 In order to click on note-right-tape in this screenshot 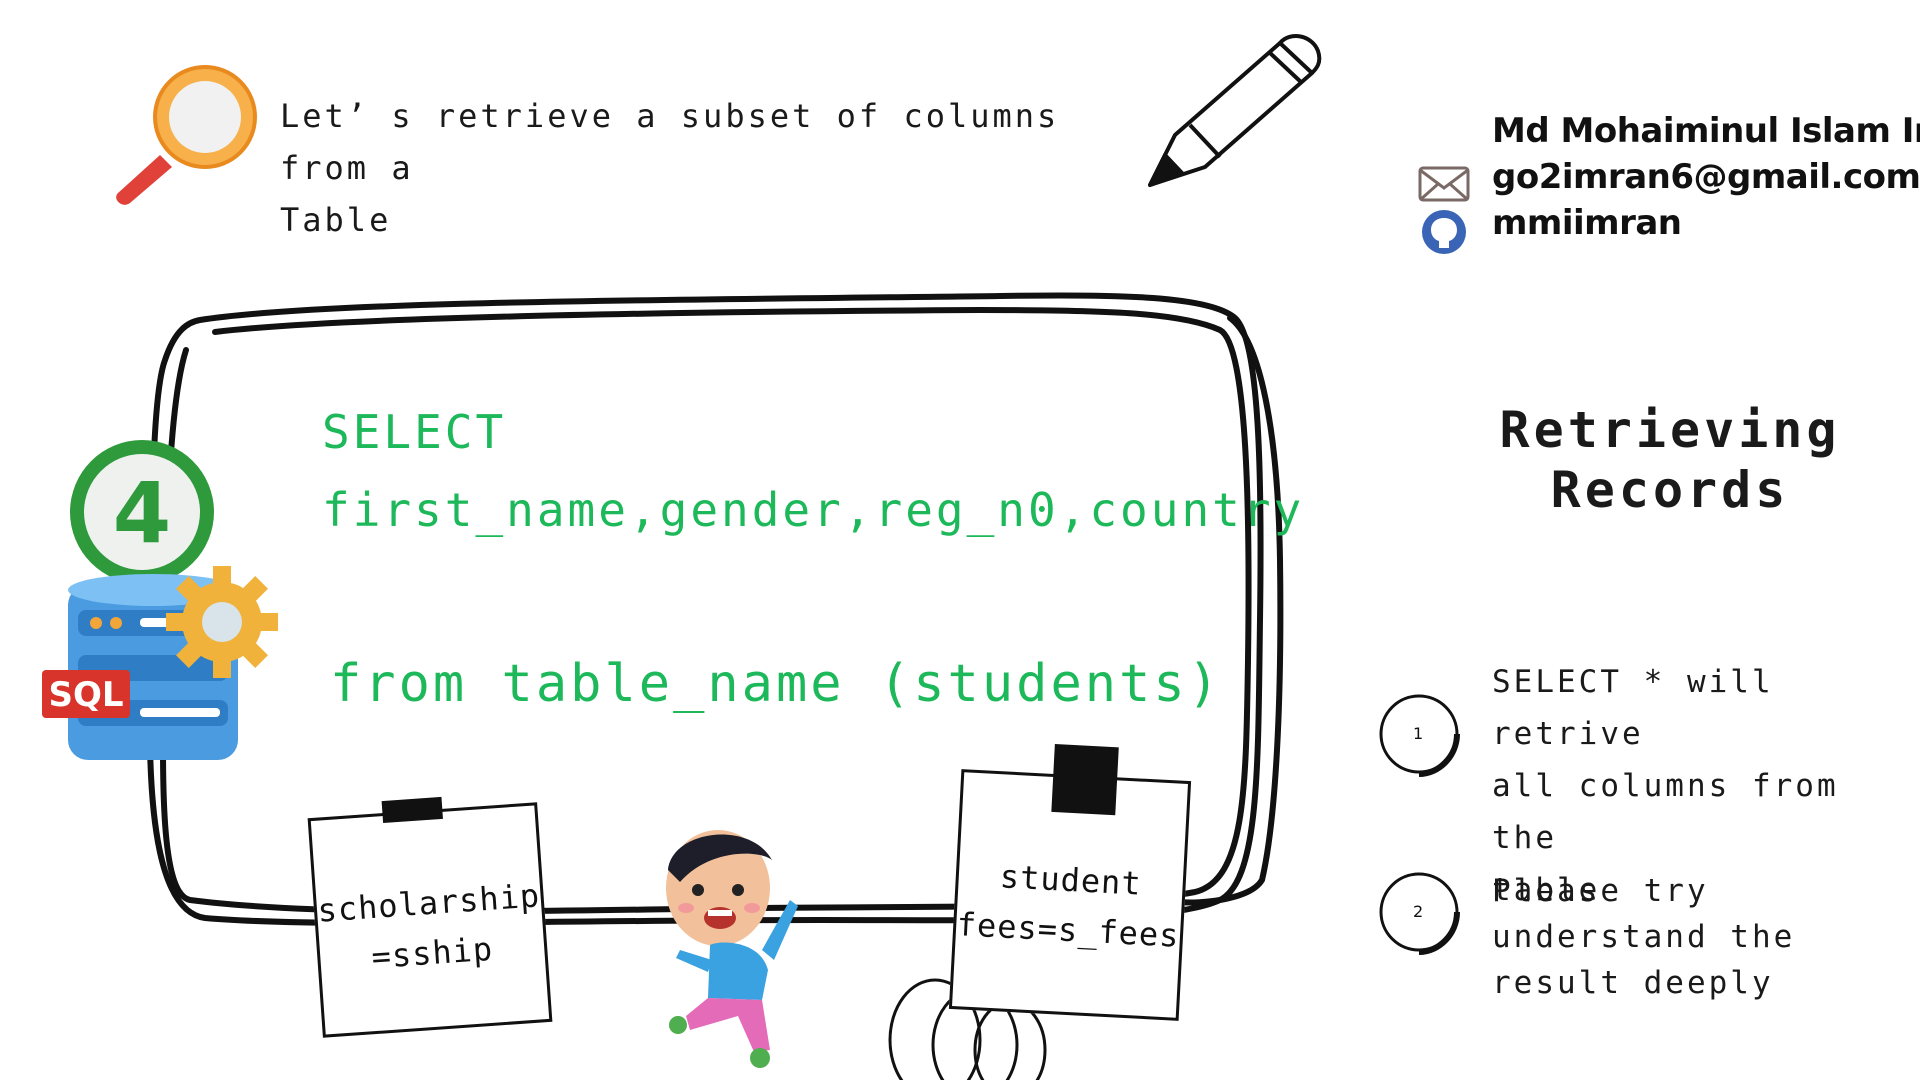, I will do `click(1085, 780)`.